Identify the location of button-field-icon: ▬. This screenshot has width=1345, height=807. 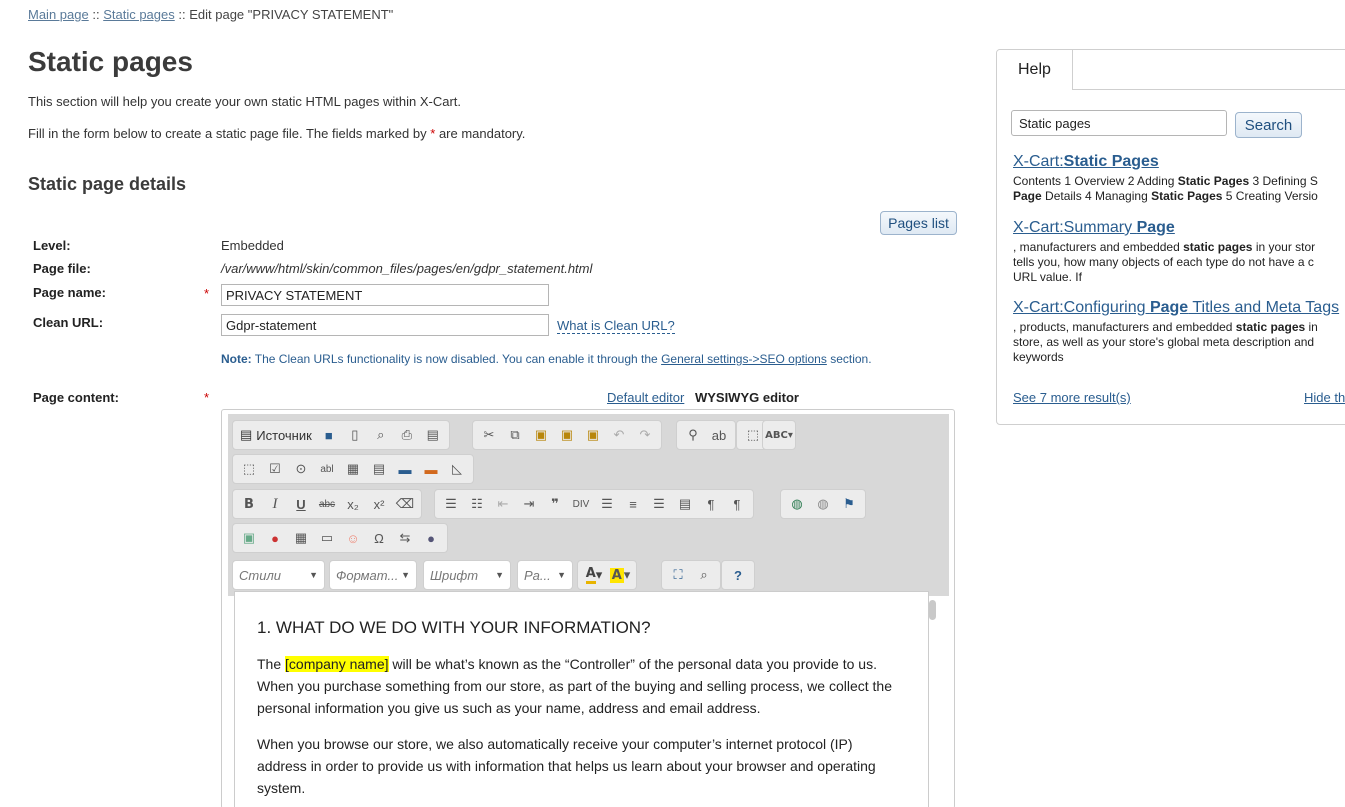
(405, 469).